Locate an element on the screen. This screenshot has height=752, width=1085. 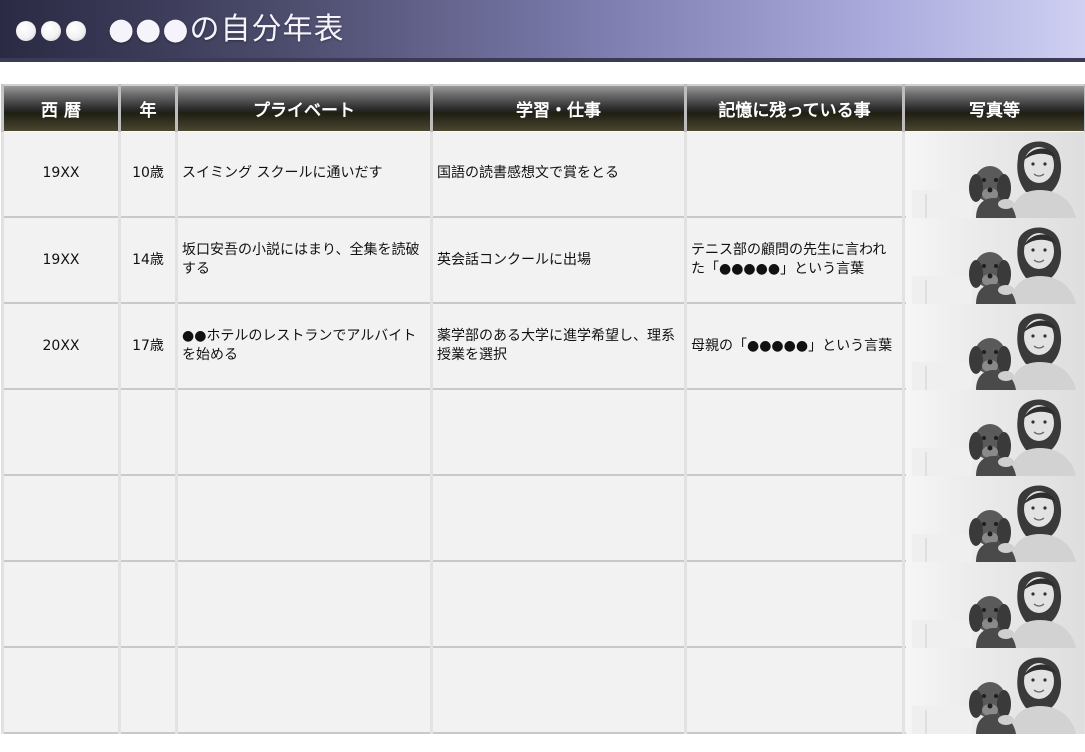
age-cell: 17歳 is located at coordinates (148, 346).